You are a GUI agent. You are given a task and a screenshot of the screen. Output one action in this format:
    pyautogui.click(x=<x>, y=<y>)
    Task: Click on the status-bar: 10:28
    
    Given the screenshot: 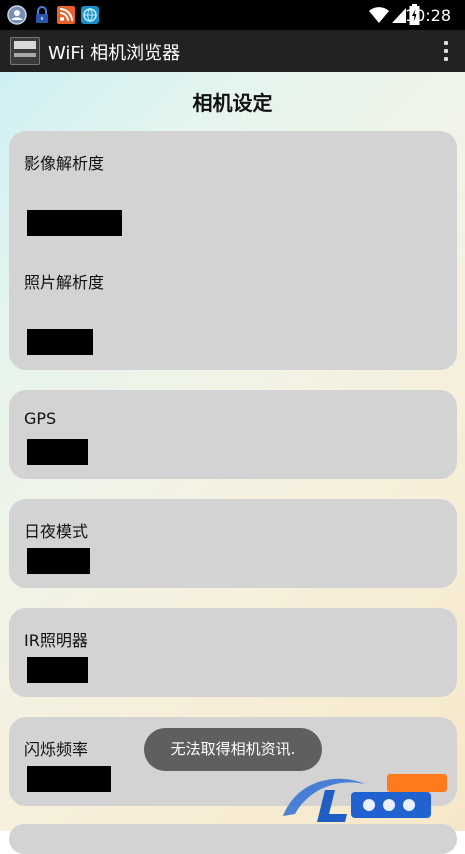 What is the action you would take?
    pyautogui.click(x=232, y=15)
    